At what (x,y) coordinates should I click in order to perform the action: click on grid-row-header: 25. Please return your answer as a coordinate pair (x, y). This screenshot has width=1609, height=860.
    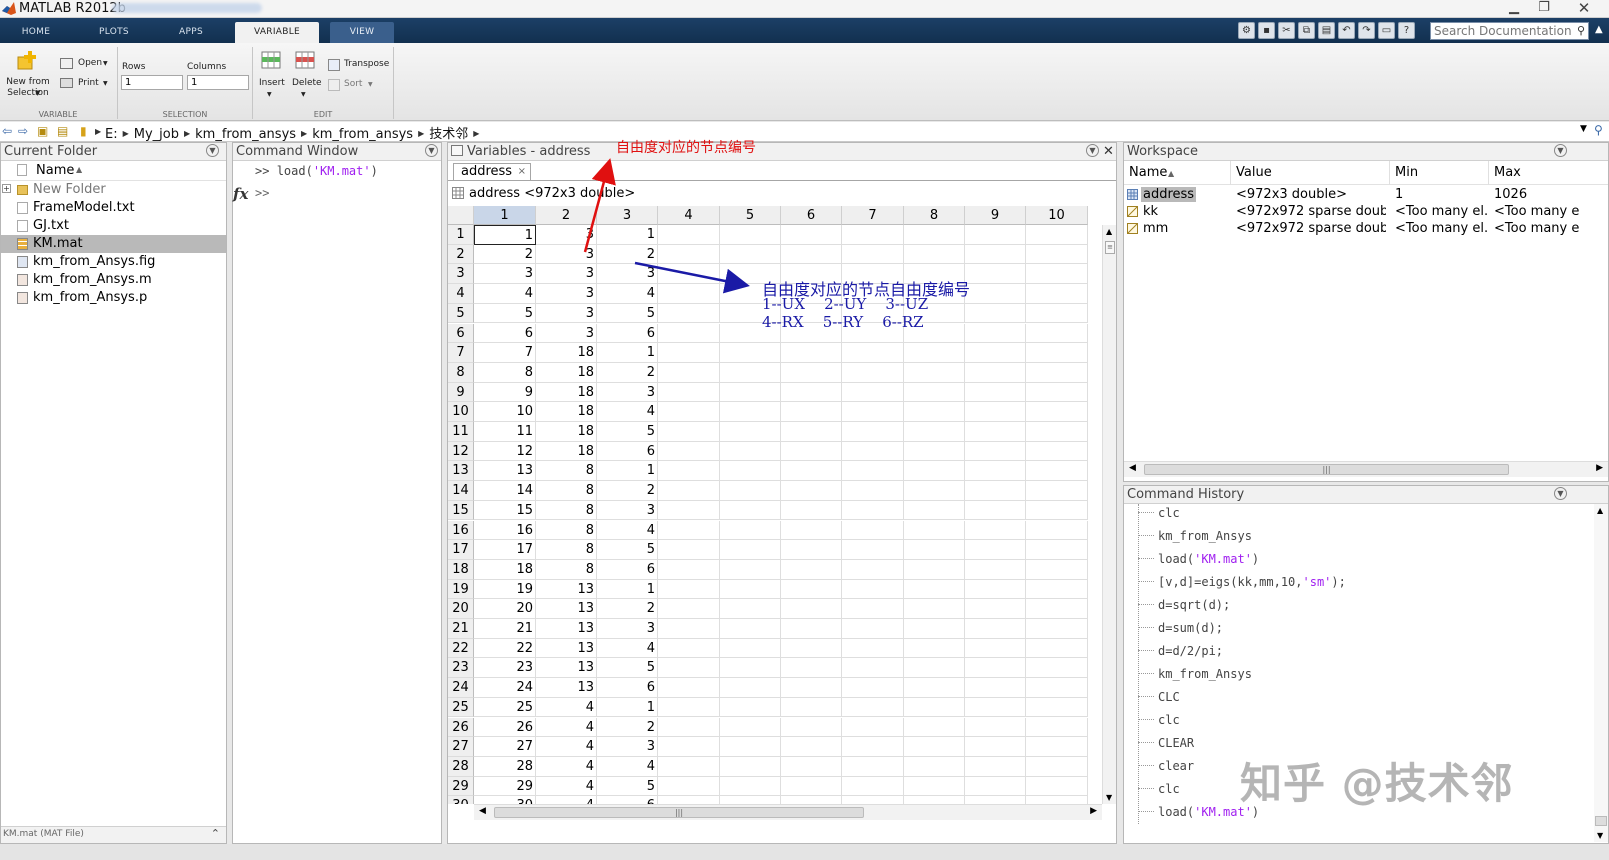
    Looking at the image, I should click on (461, 707).